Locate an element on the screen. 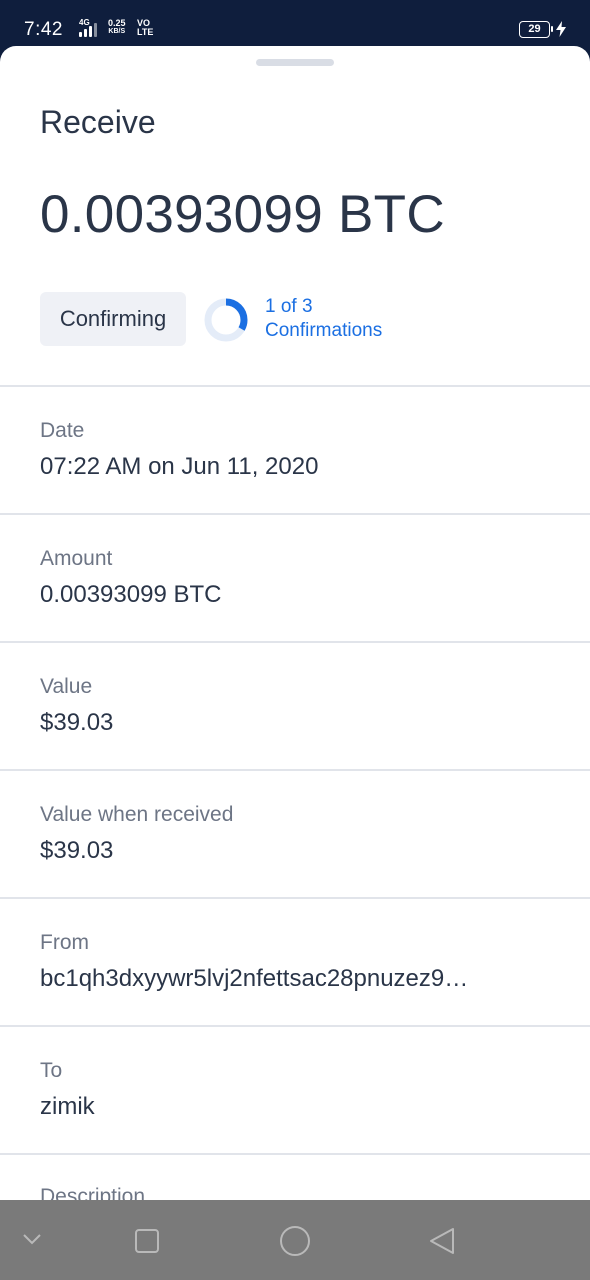  signal-icon is located at coordinates (91, 30).